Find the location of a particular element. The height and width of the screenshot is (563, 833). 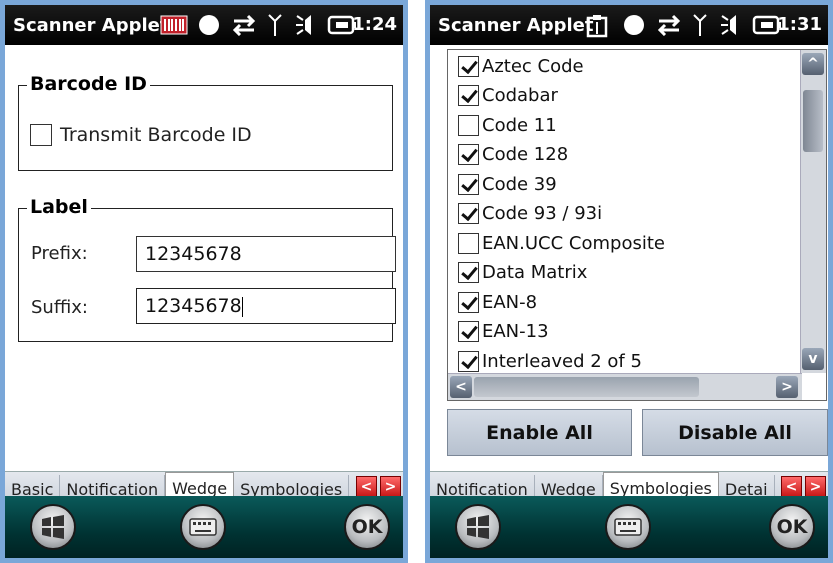

symbology-item: Aztec Code is located at coordinates (521, 66).